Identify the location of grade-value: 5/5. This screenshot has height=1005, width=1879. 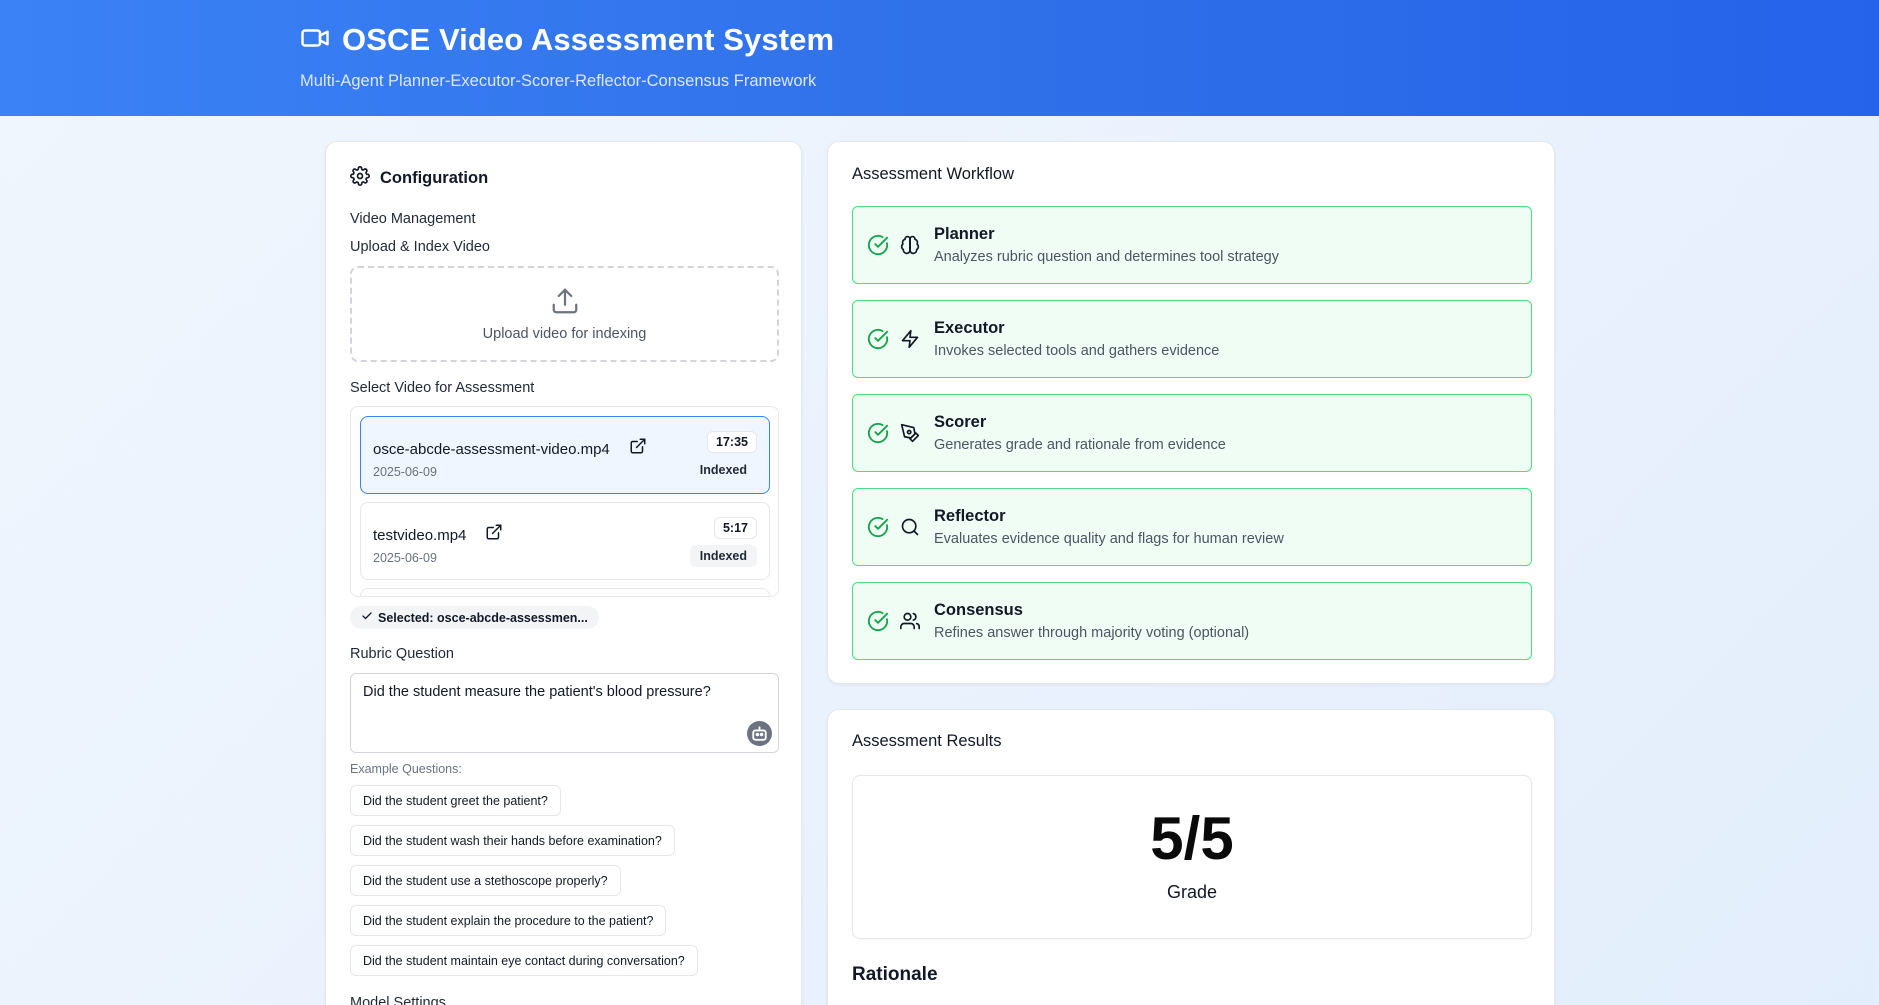
(1192, 838).